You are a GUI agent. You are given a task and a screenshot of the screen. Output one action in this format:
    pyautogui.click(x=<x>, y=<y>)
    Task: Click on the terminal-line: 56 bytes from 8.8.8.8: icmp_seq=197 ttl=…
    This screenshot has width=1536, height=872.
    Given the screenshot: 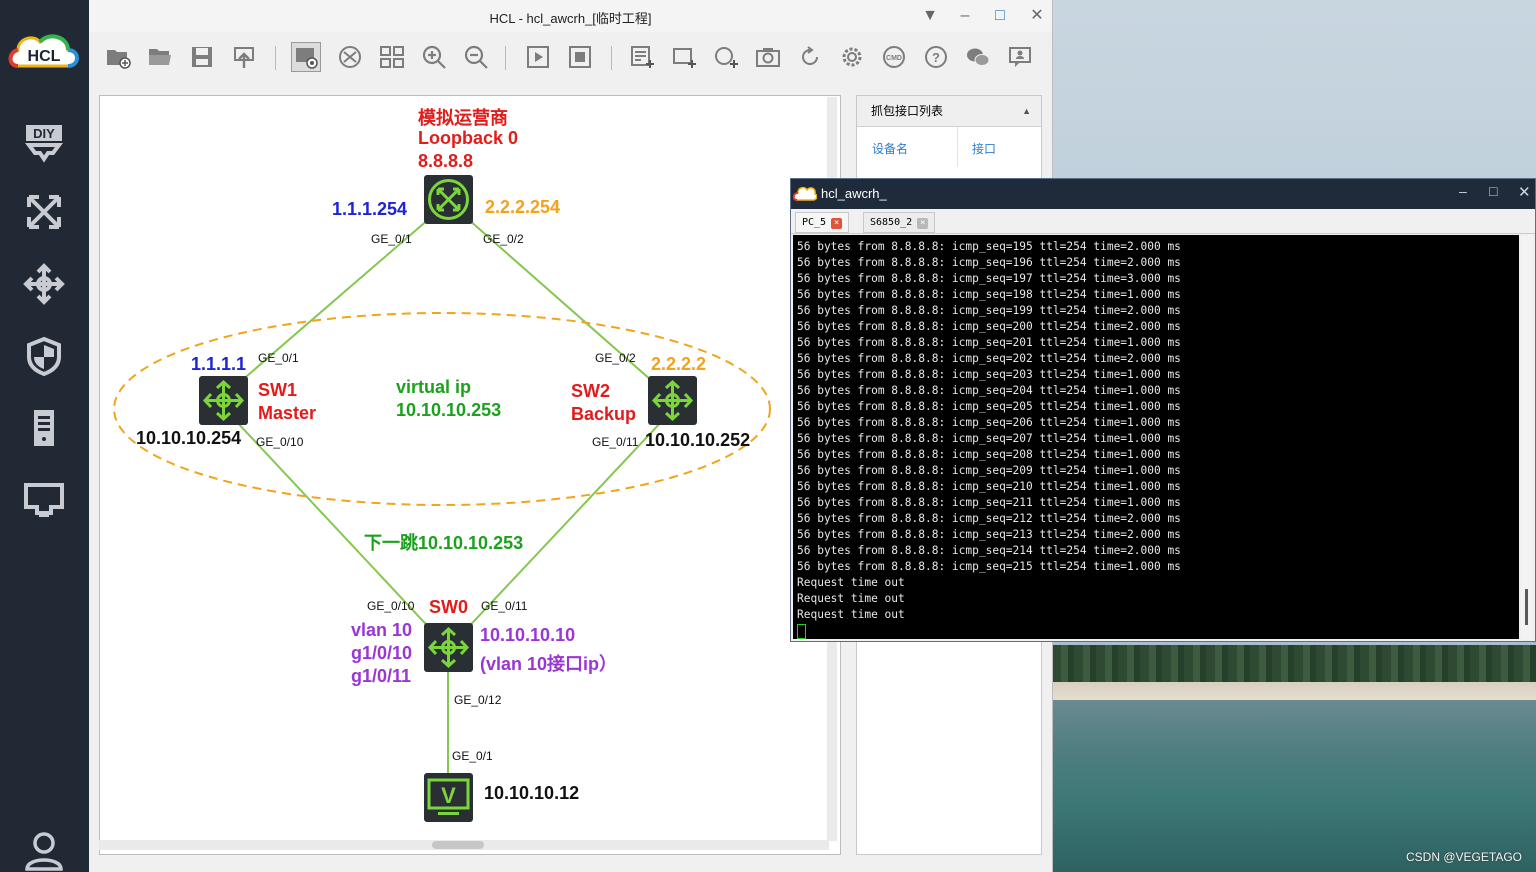 What is the action you would take?
    pyautogui.click(x=989, y=278)
    